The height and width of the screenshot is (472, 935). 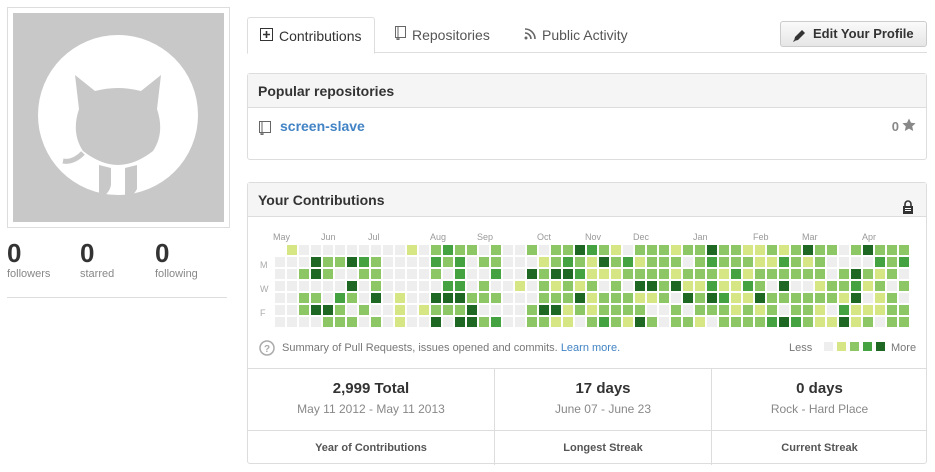 What do you see at coordinates (28, 259) in the screenshot?
I see `followers-stat: 0 followers` at bounding box center [28, 259].